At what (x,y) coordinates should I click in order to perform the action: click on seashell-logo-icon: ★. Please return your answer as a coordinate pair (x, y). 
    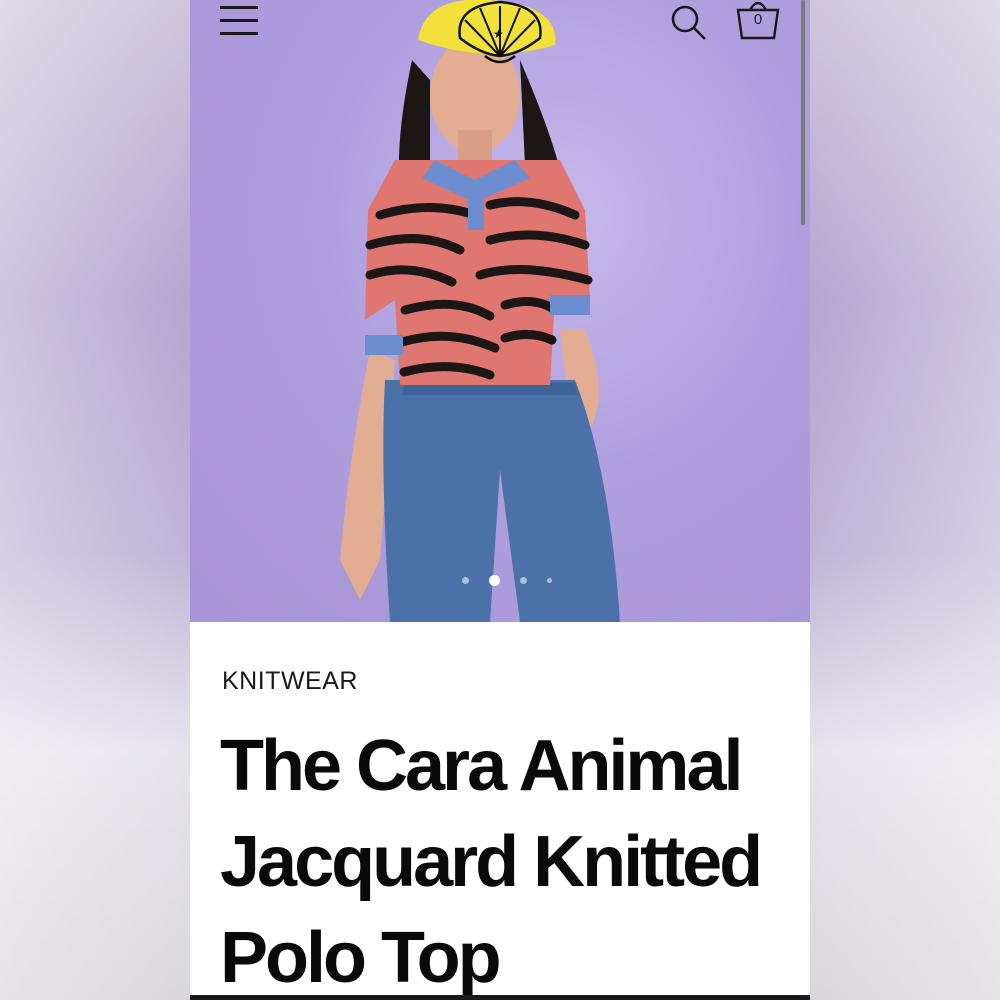
    Looking at the image, I should click on (500, 34).